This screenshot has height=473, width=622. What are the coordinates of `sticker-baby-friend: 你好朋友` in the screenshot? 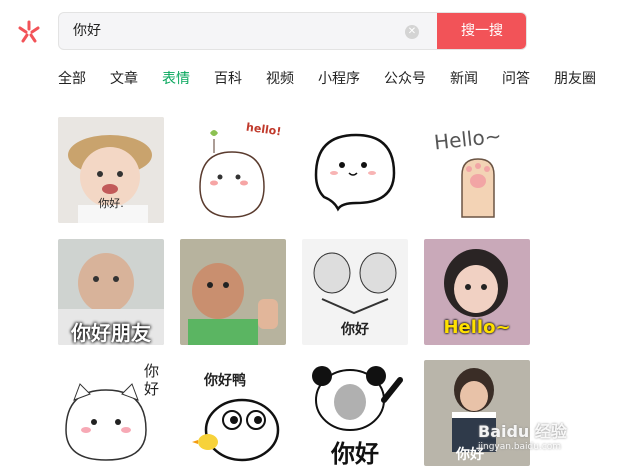 It's located at (111, 292).